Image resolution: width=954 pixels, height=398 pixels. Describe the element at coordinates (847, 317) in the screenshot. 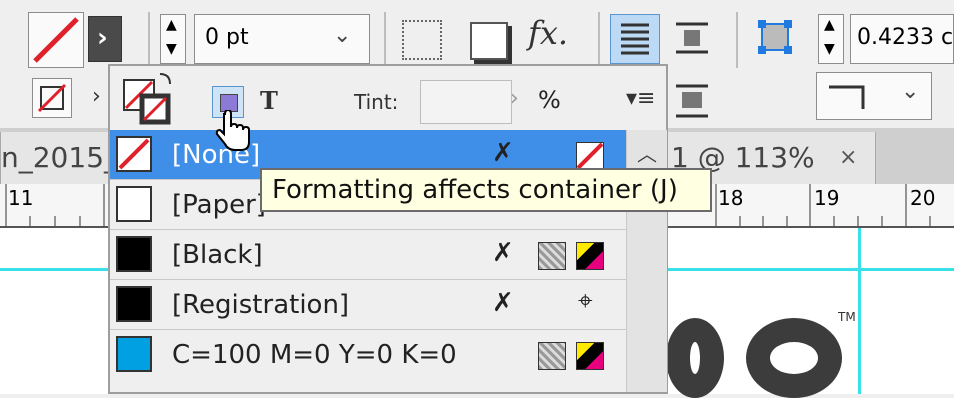

I see `trademark-mark: TM` at that location.